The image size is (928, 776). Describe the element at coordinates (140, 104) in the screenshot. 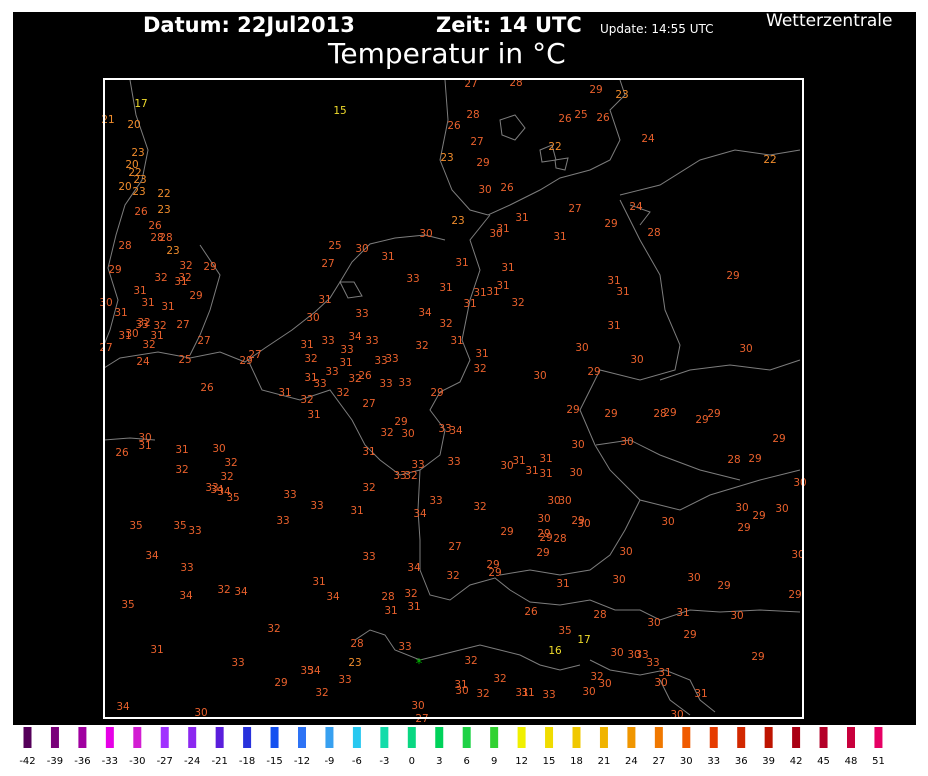

I see `station-temp: 17` at that location.